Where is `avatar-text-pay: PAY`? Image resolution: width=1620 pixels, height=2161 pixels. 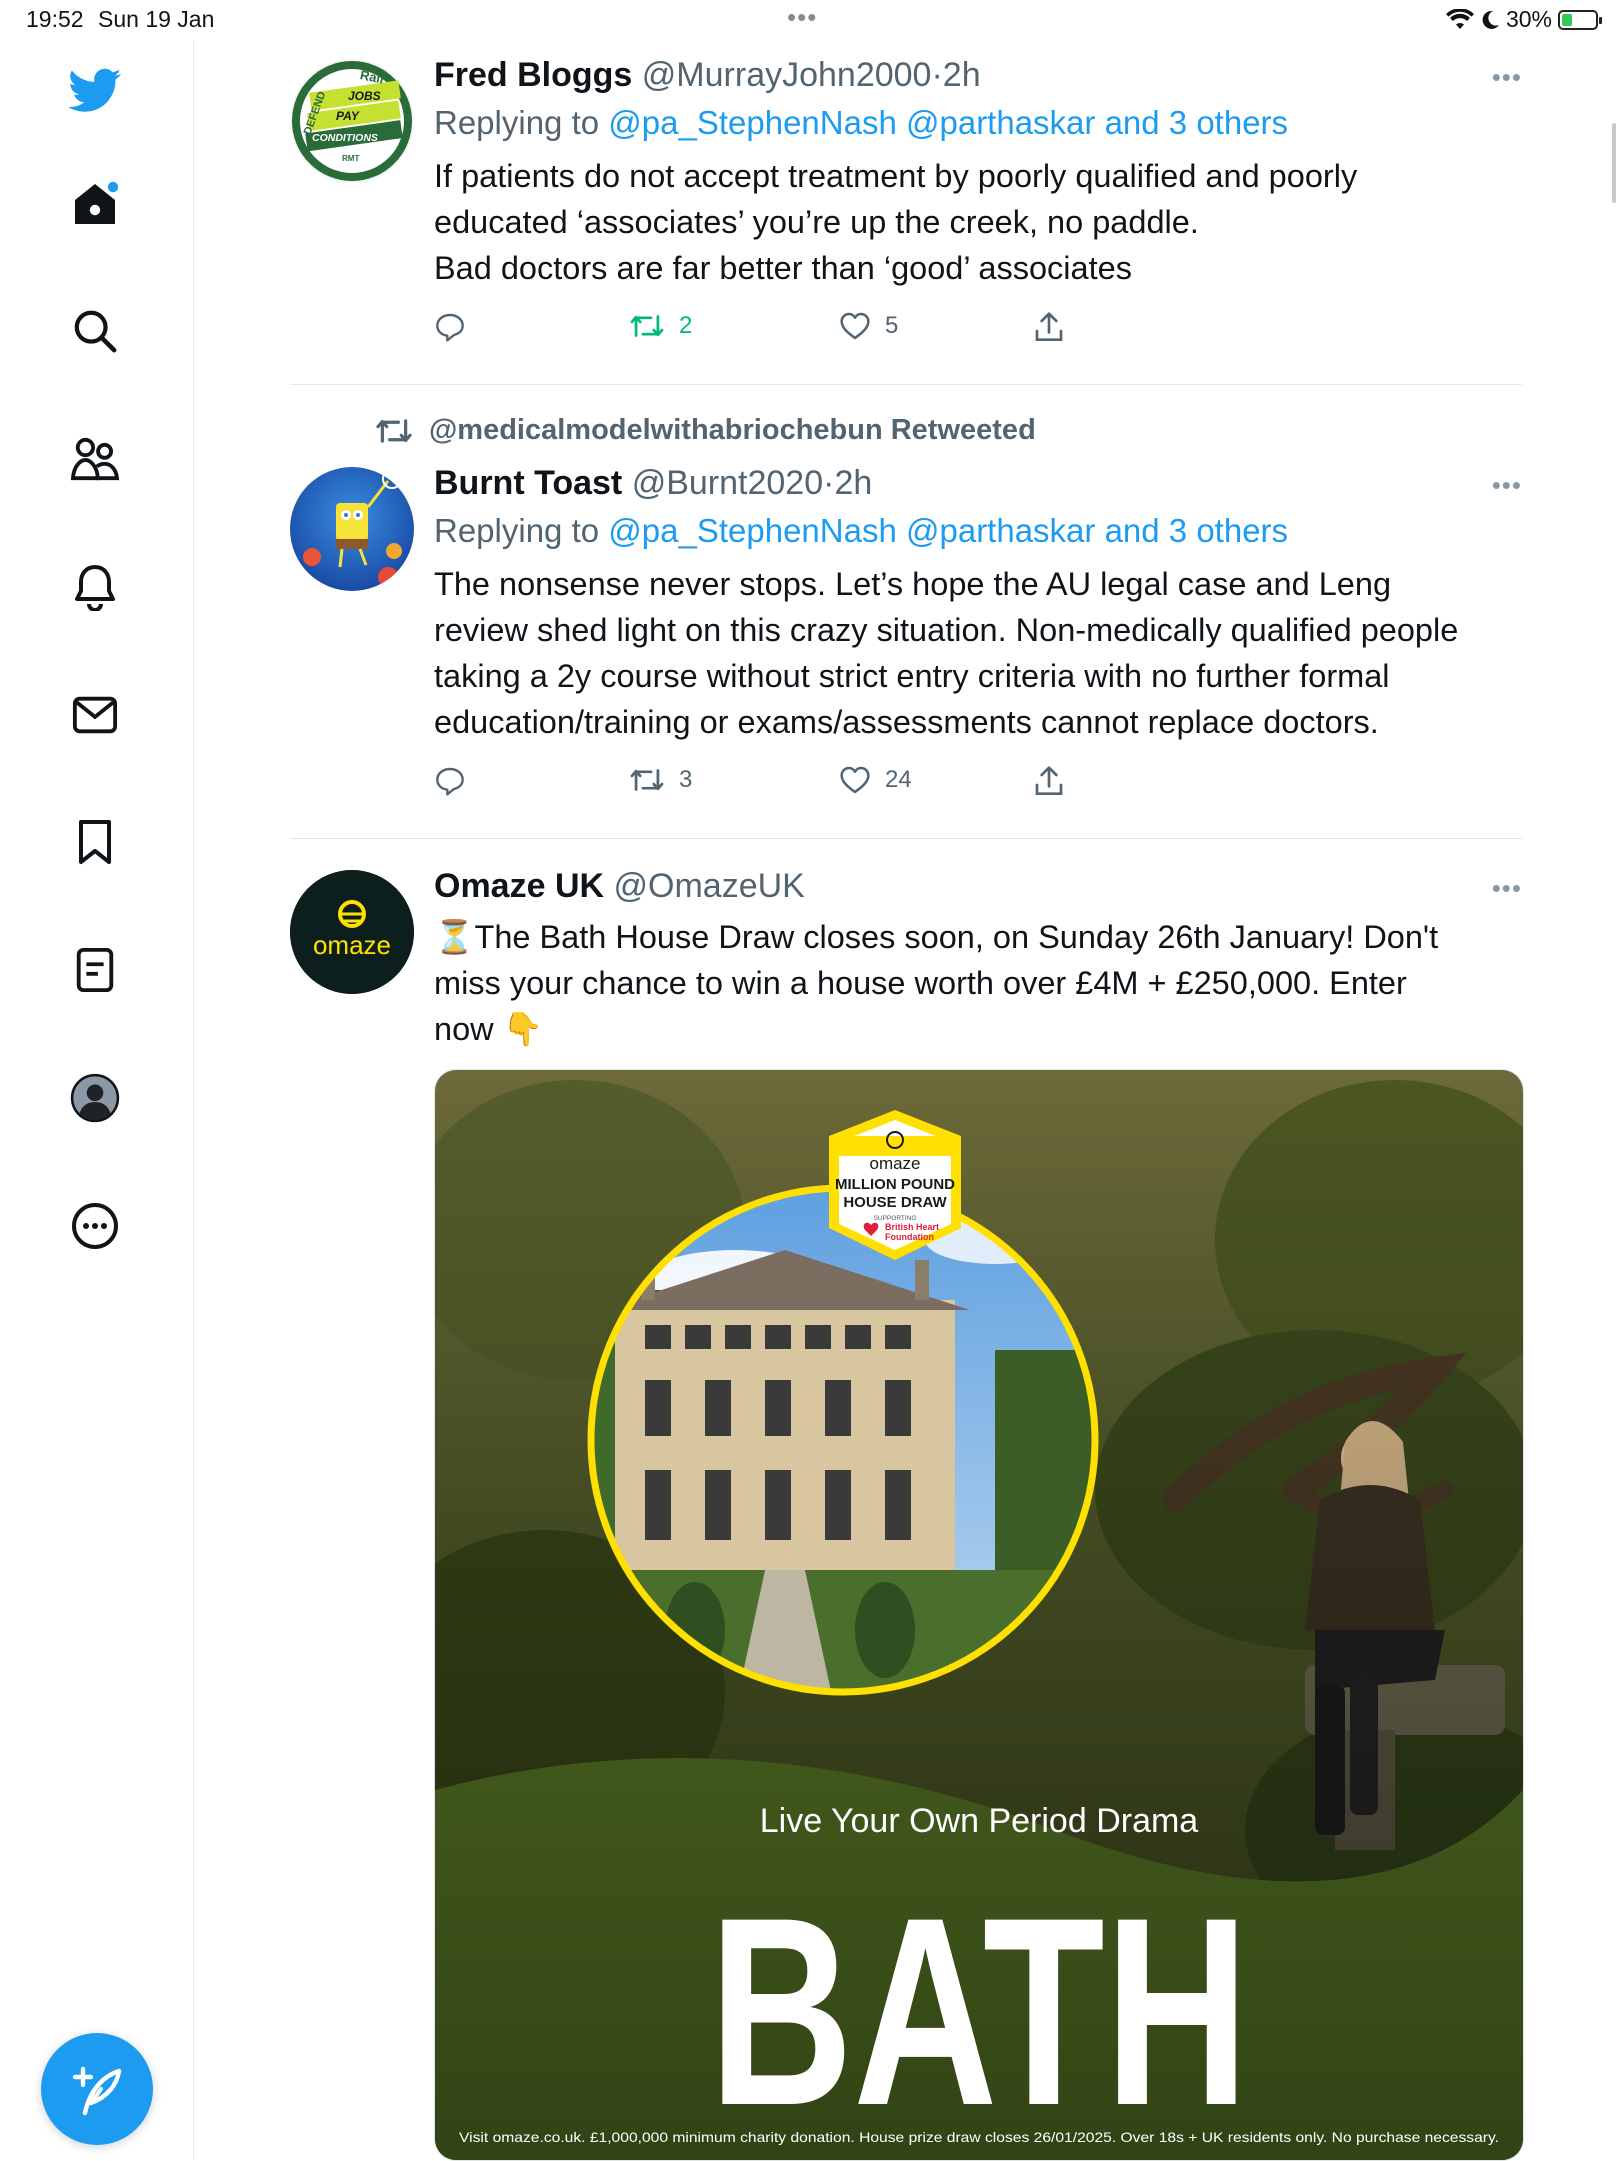
avatar-text-pay: PAY is located at coordinates (348, 116).